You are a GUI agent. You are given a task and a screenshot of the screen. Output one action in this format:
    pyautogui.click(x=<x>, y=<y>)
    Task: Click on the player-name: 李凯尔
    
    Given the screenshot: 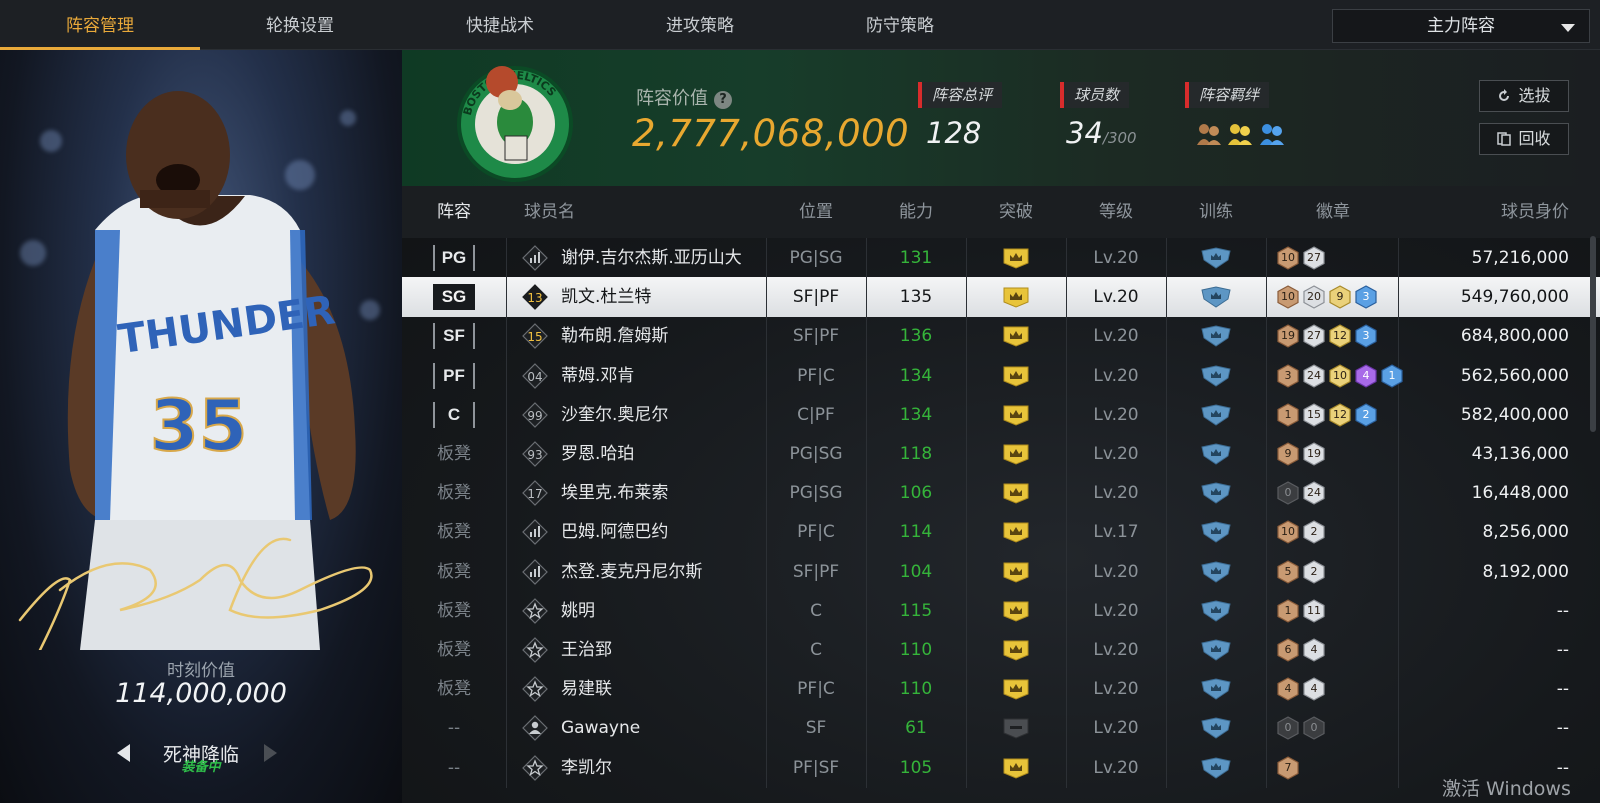 What is the action you would take?
    pyautogui.click(x=586, y=768)
    